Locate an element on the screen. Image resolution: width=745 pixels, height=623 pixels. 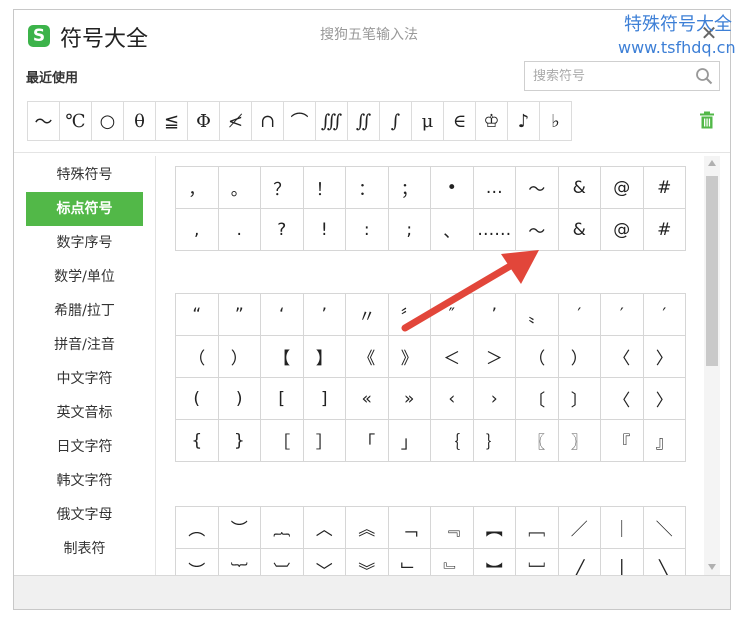
sidebar-item: 标点符号 is located at coordinates (84, 209).